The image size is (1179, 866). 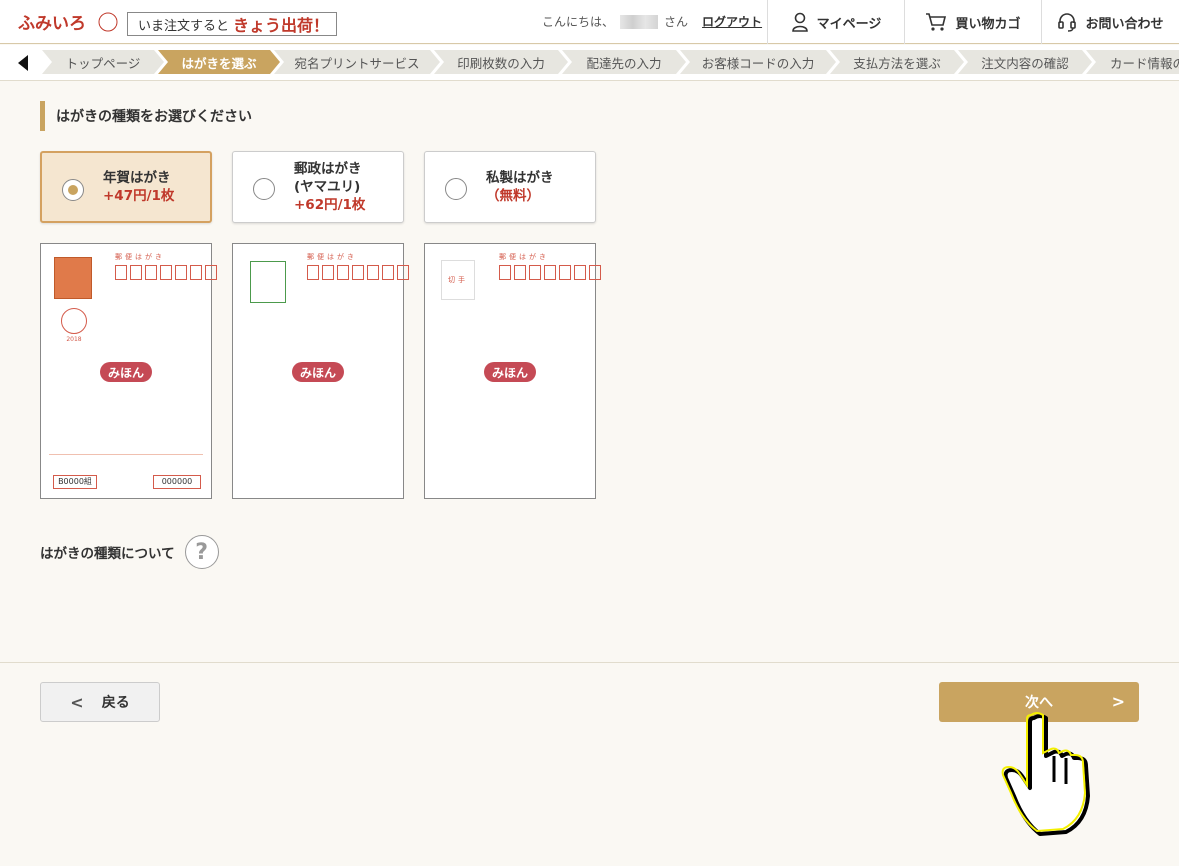 I want to click on step-choose-postcard: はがきを選ぶ, so click(x=219, y=62).